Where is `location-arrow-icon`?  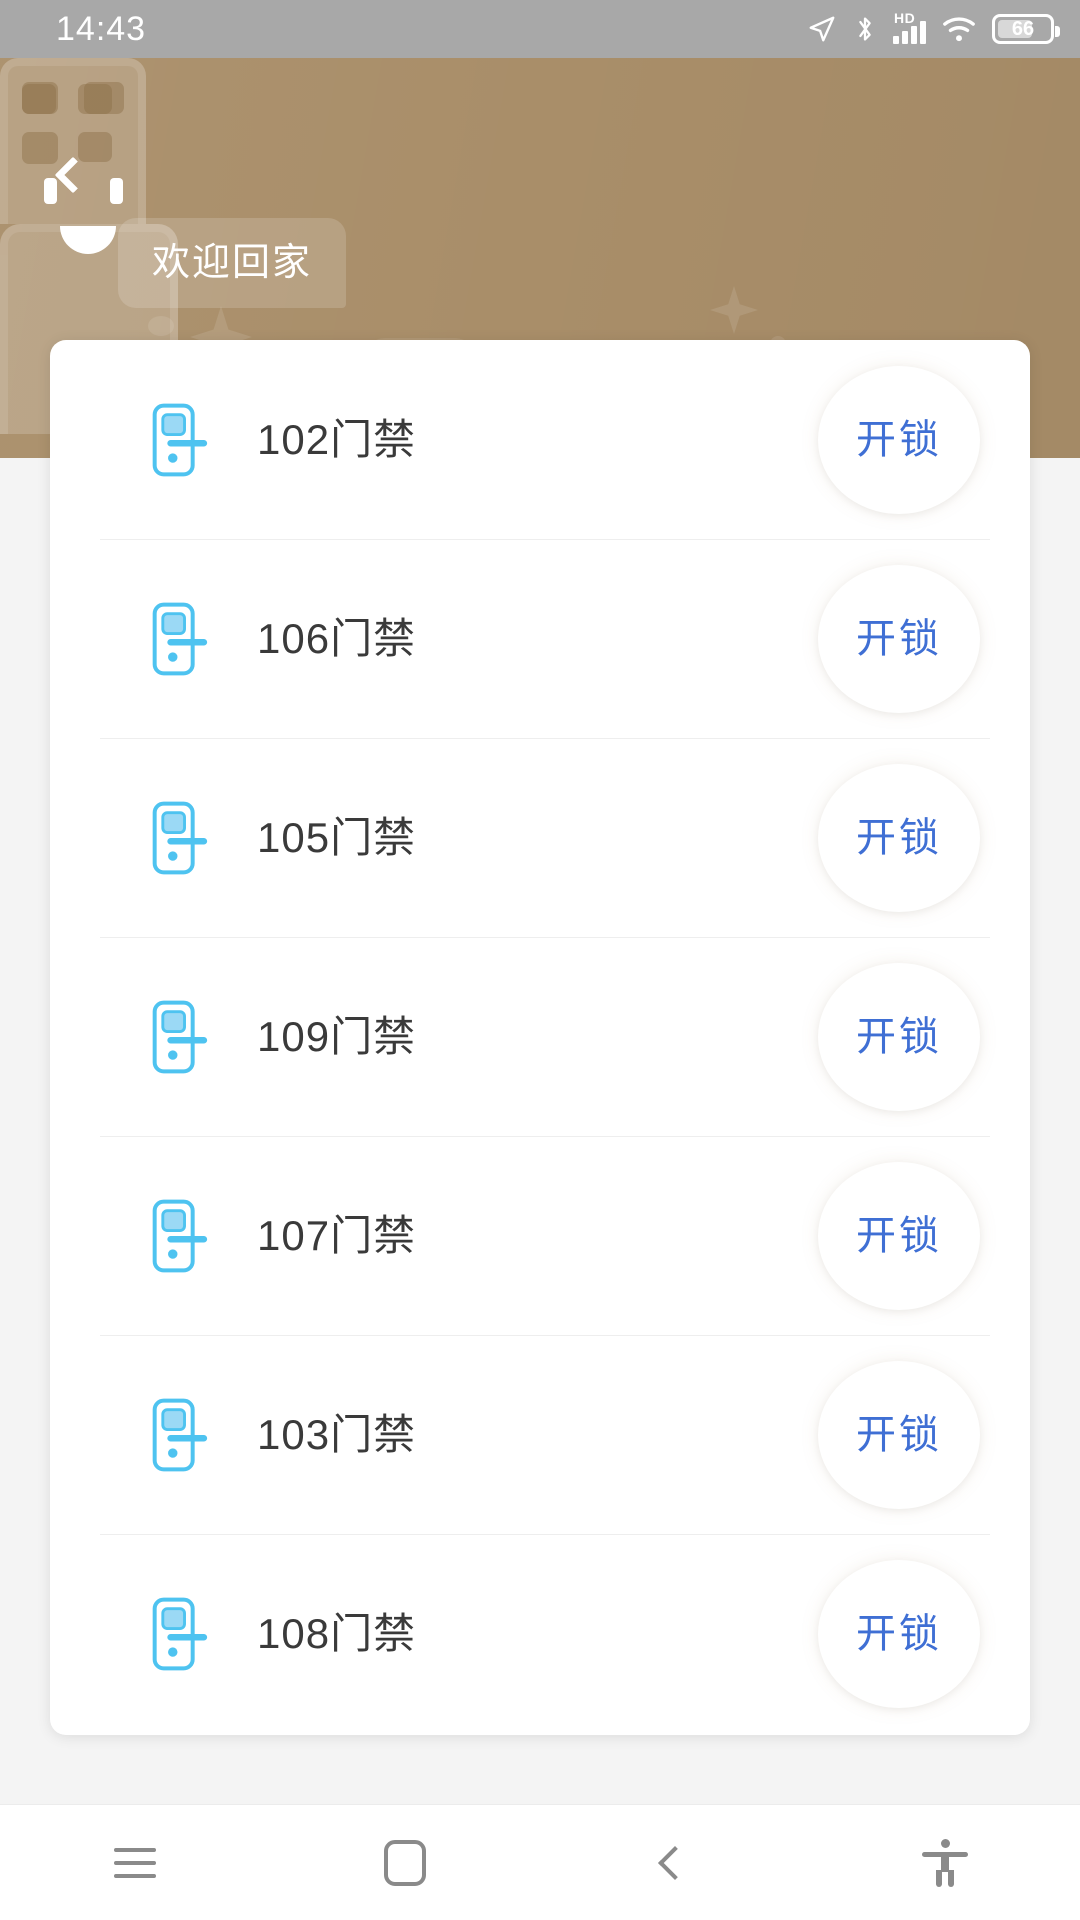 location-arrow-icon is located at coordinates (822, 29).